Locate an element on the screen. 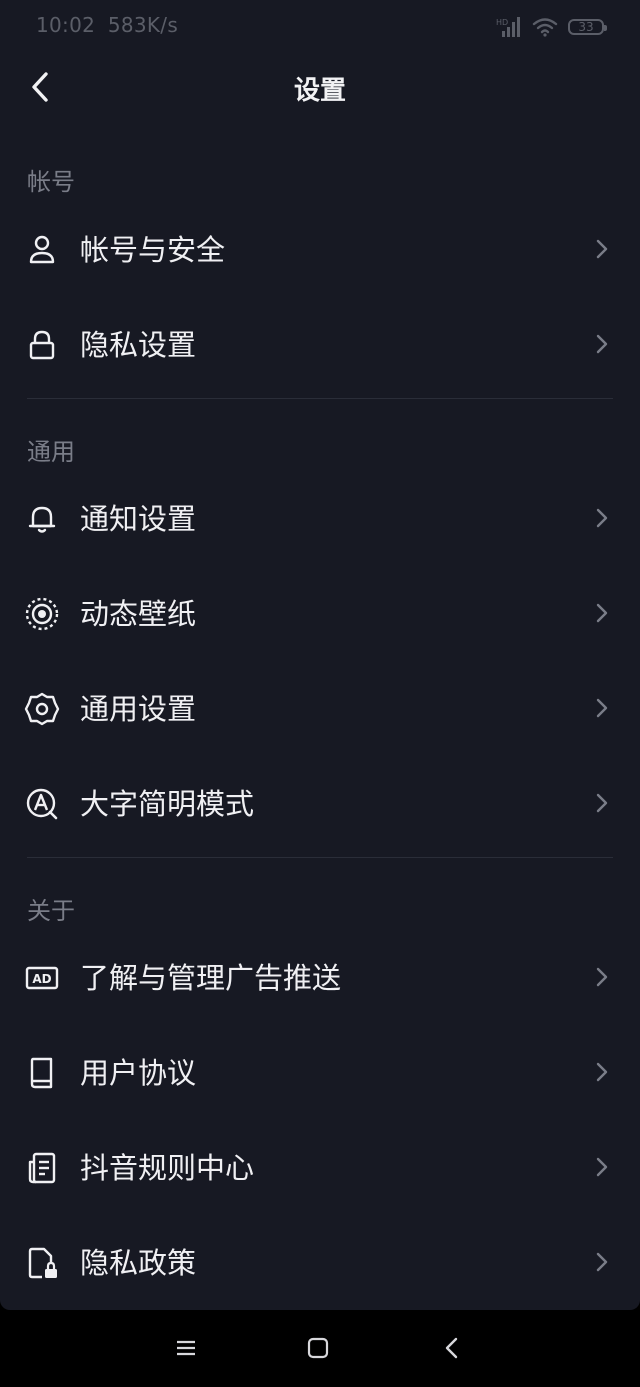  nav-home-button is located at coordinates (318, 1348).